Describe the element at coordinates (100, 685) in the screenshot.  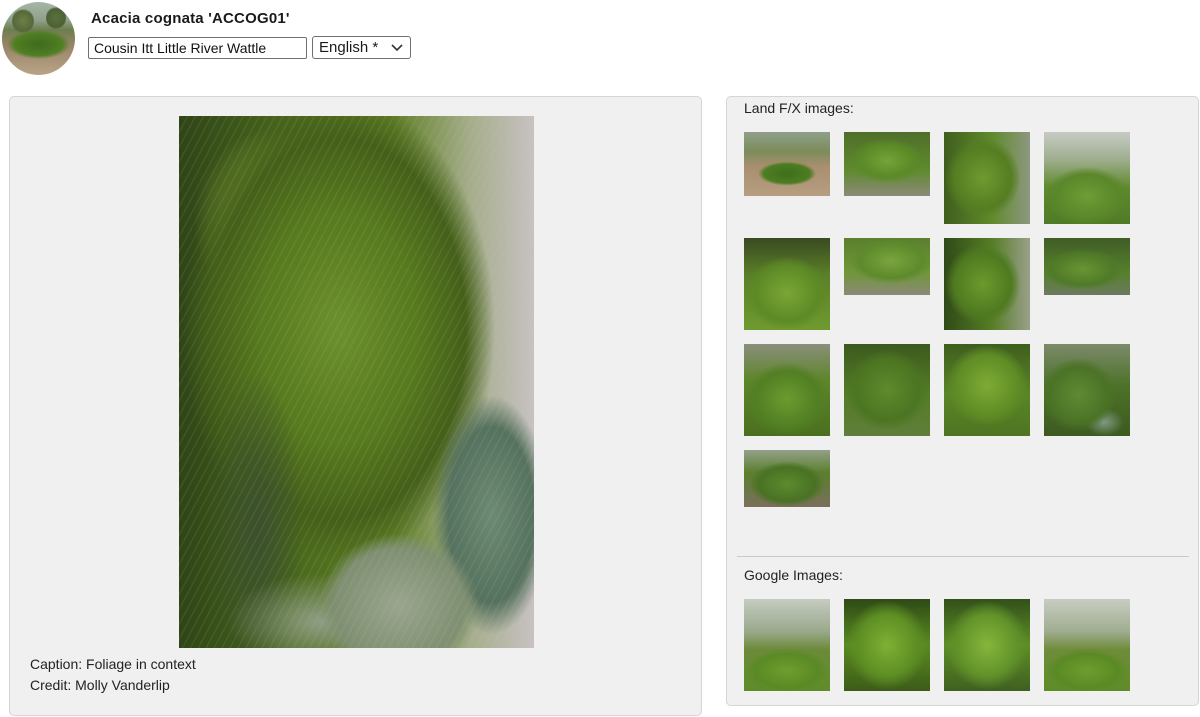
I see `photo-credit: Credit: Molly Vanderlip` at that location.